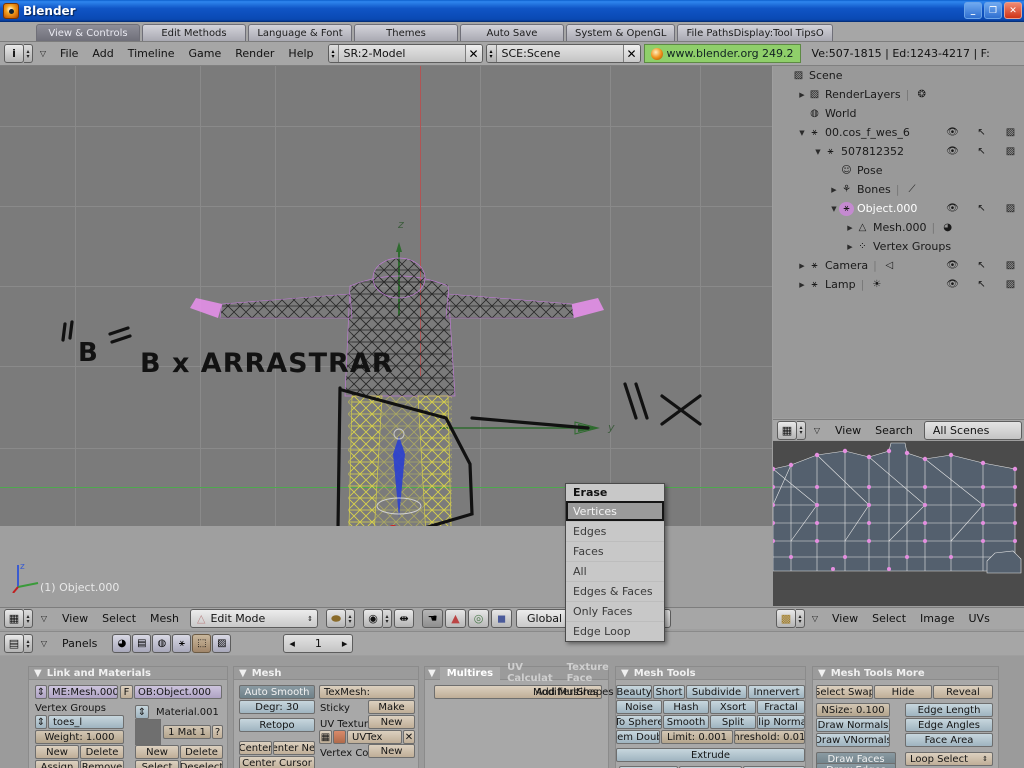 The height and width of the screenshot is (768, 1024). Describe the element at coordinates (898, 208) in the screenshot. I see `outliner-row-object-000: ▼ ⚹ Object.000 👁 ↖ ▨` at that location.